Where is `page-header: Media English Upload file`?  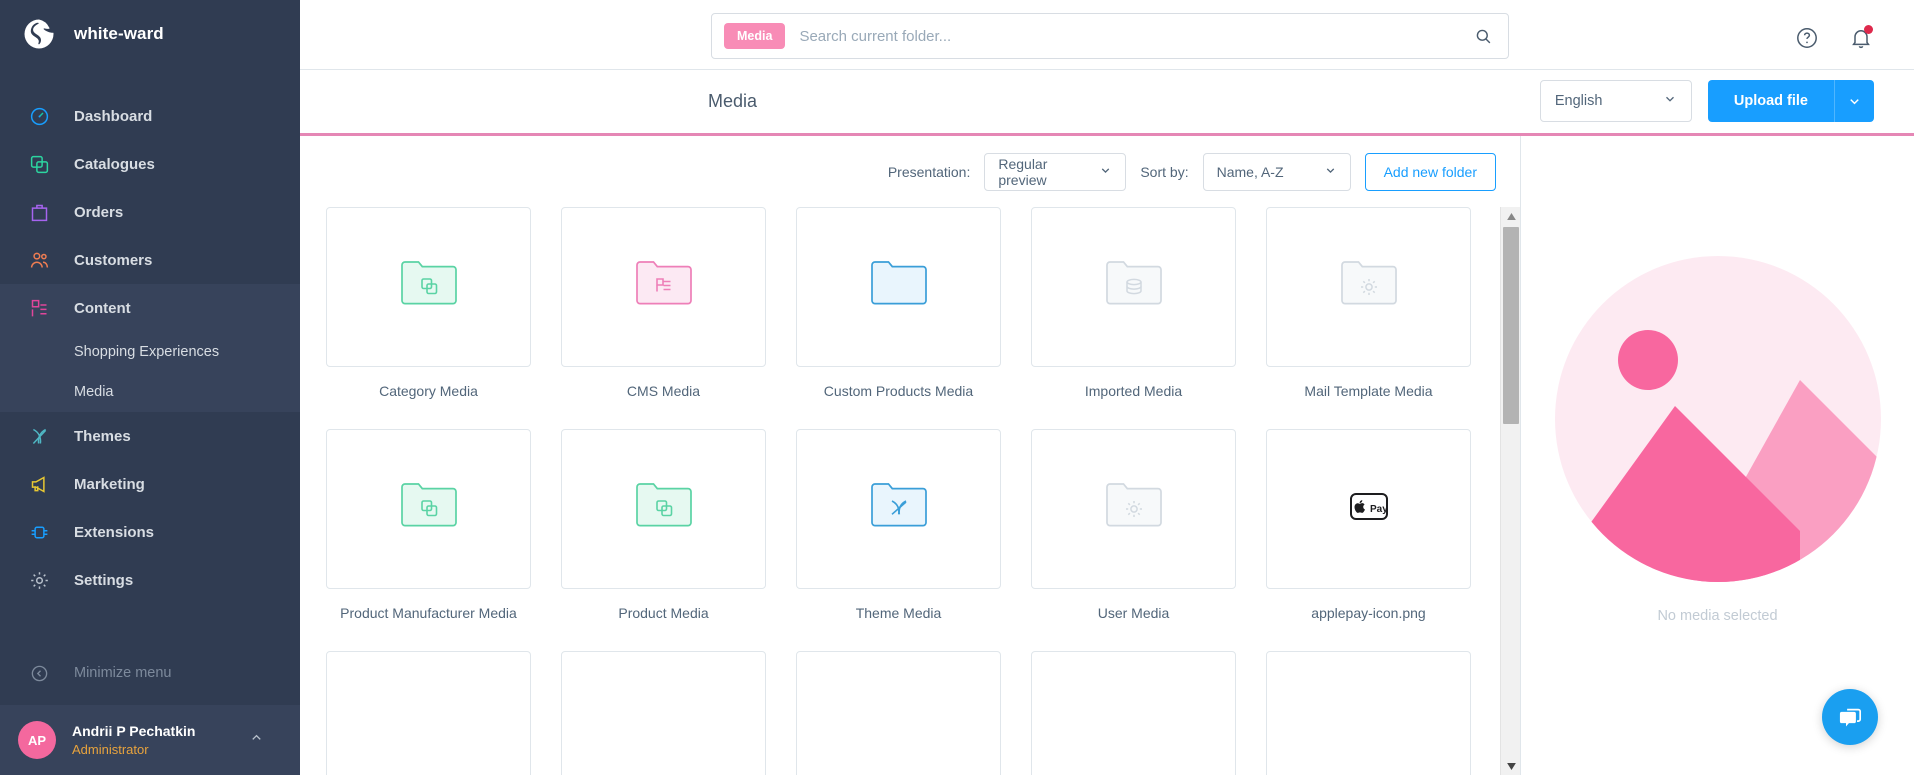
page-header: Media English Upload file is located at coordinates (1107, 102).